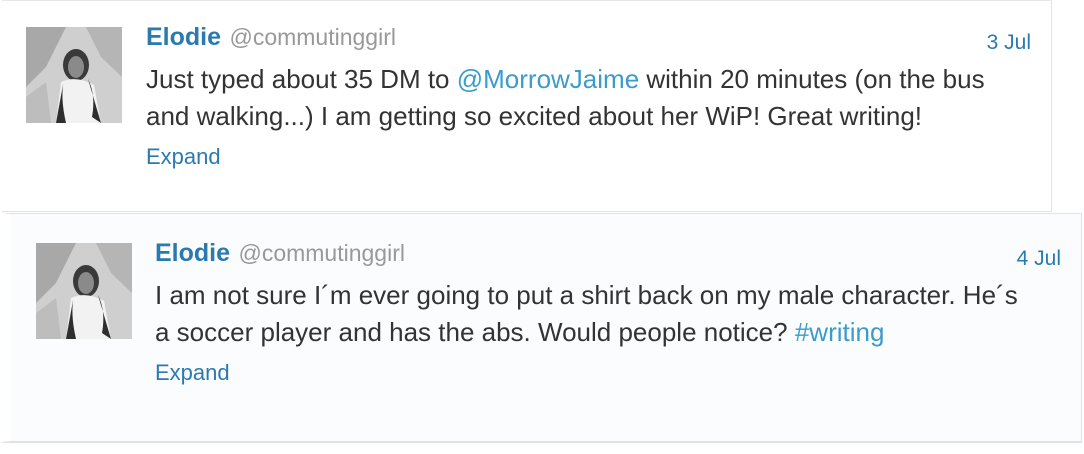 The height and width of the screenshot is (454, 1084). Describe the element at coordinates (548, 79) in the screenshot. I see `mention-link: @MorrowJaime` at that location.